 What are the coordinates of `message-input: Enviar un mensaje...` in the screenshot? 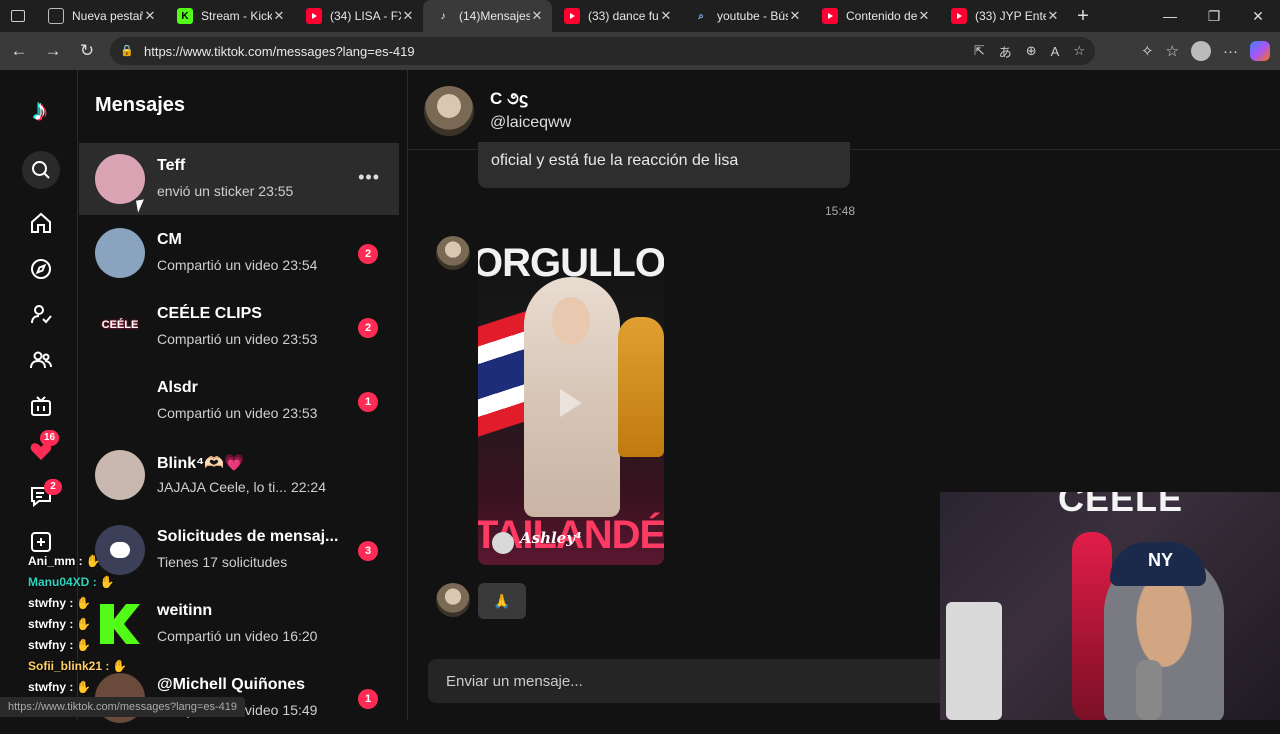 It's located at (688, 681).